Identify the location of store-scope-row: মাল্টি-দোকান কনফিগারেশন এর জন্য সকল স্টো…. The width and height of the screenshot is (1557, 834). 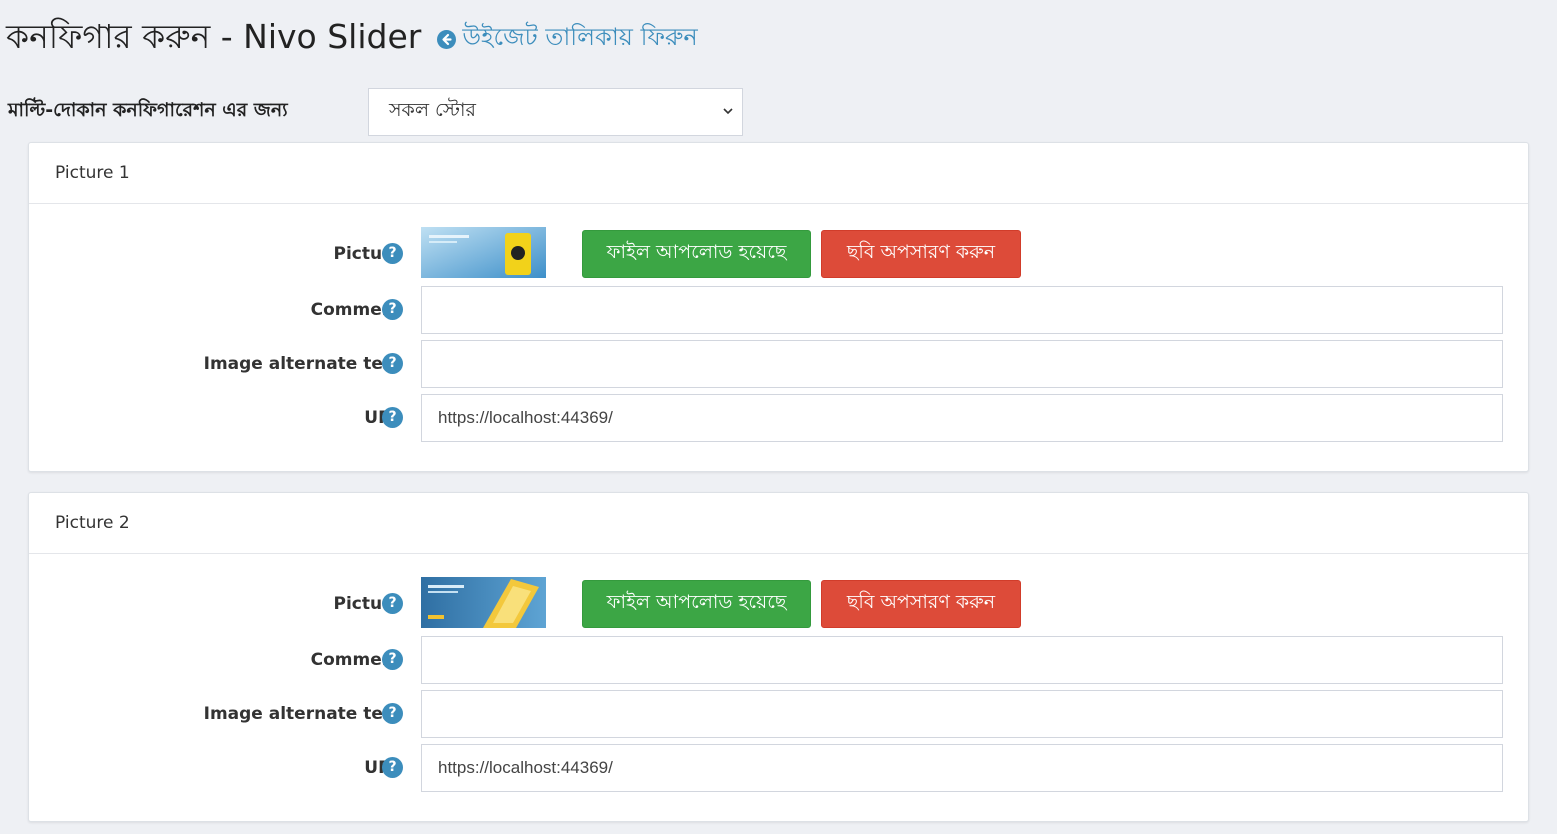
(375, 112).